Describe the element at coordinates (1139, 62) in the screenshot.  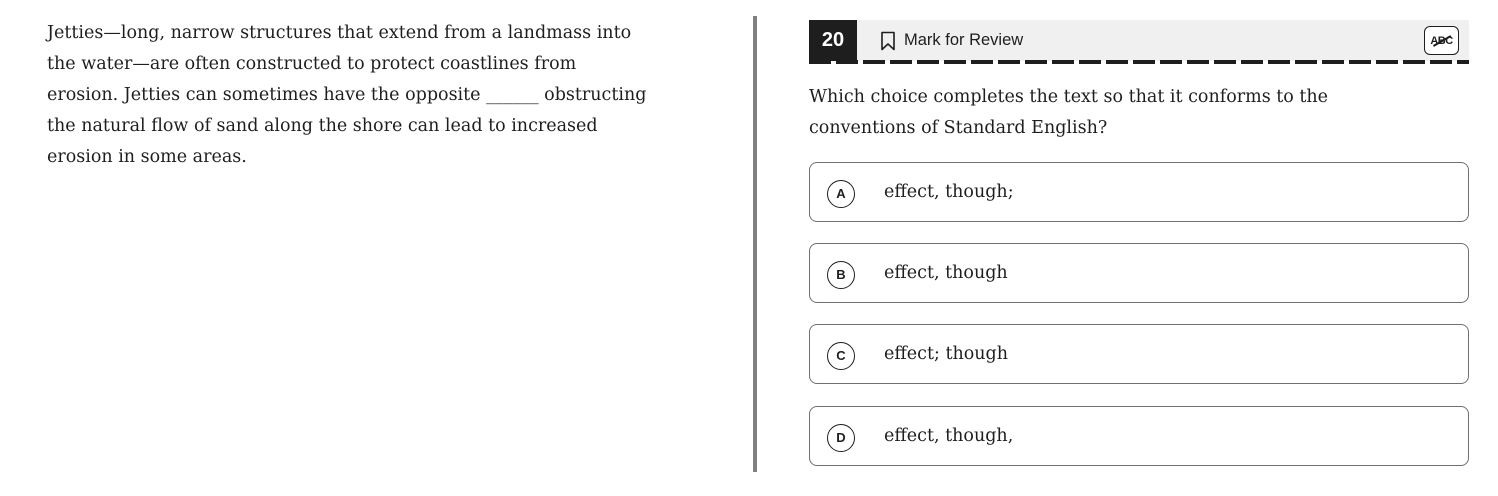
I see `header-dashed-rule` at that location.